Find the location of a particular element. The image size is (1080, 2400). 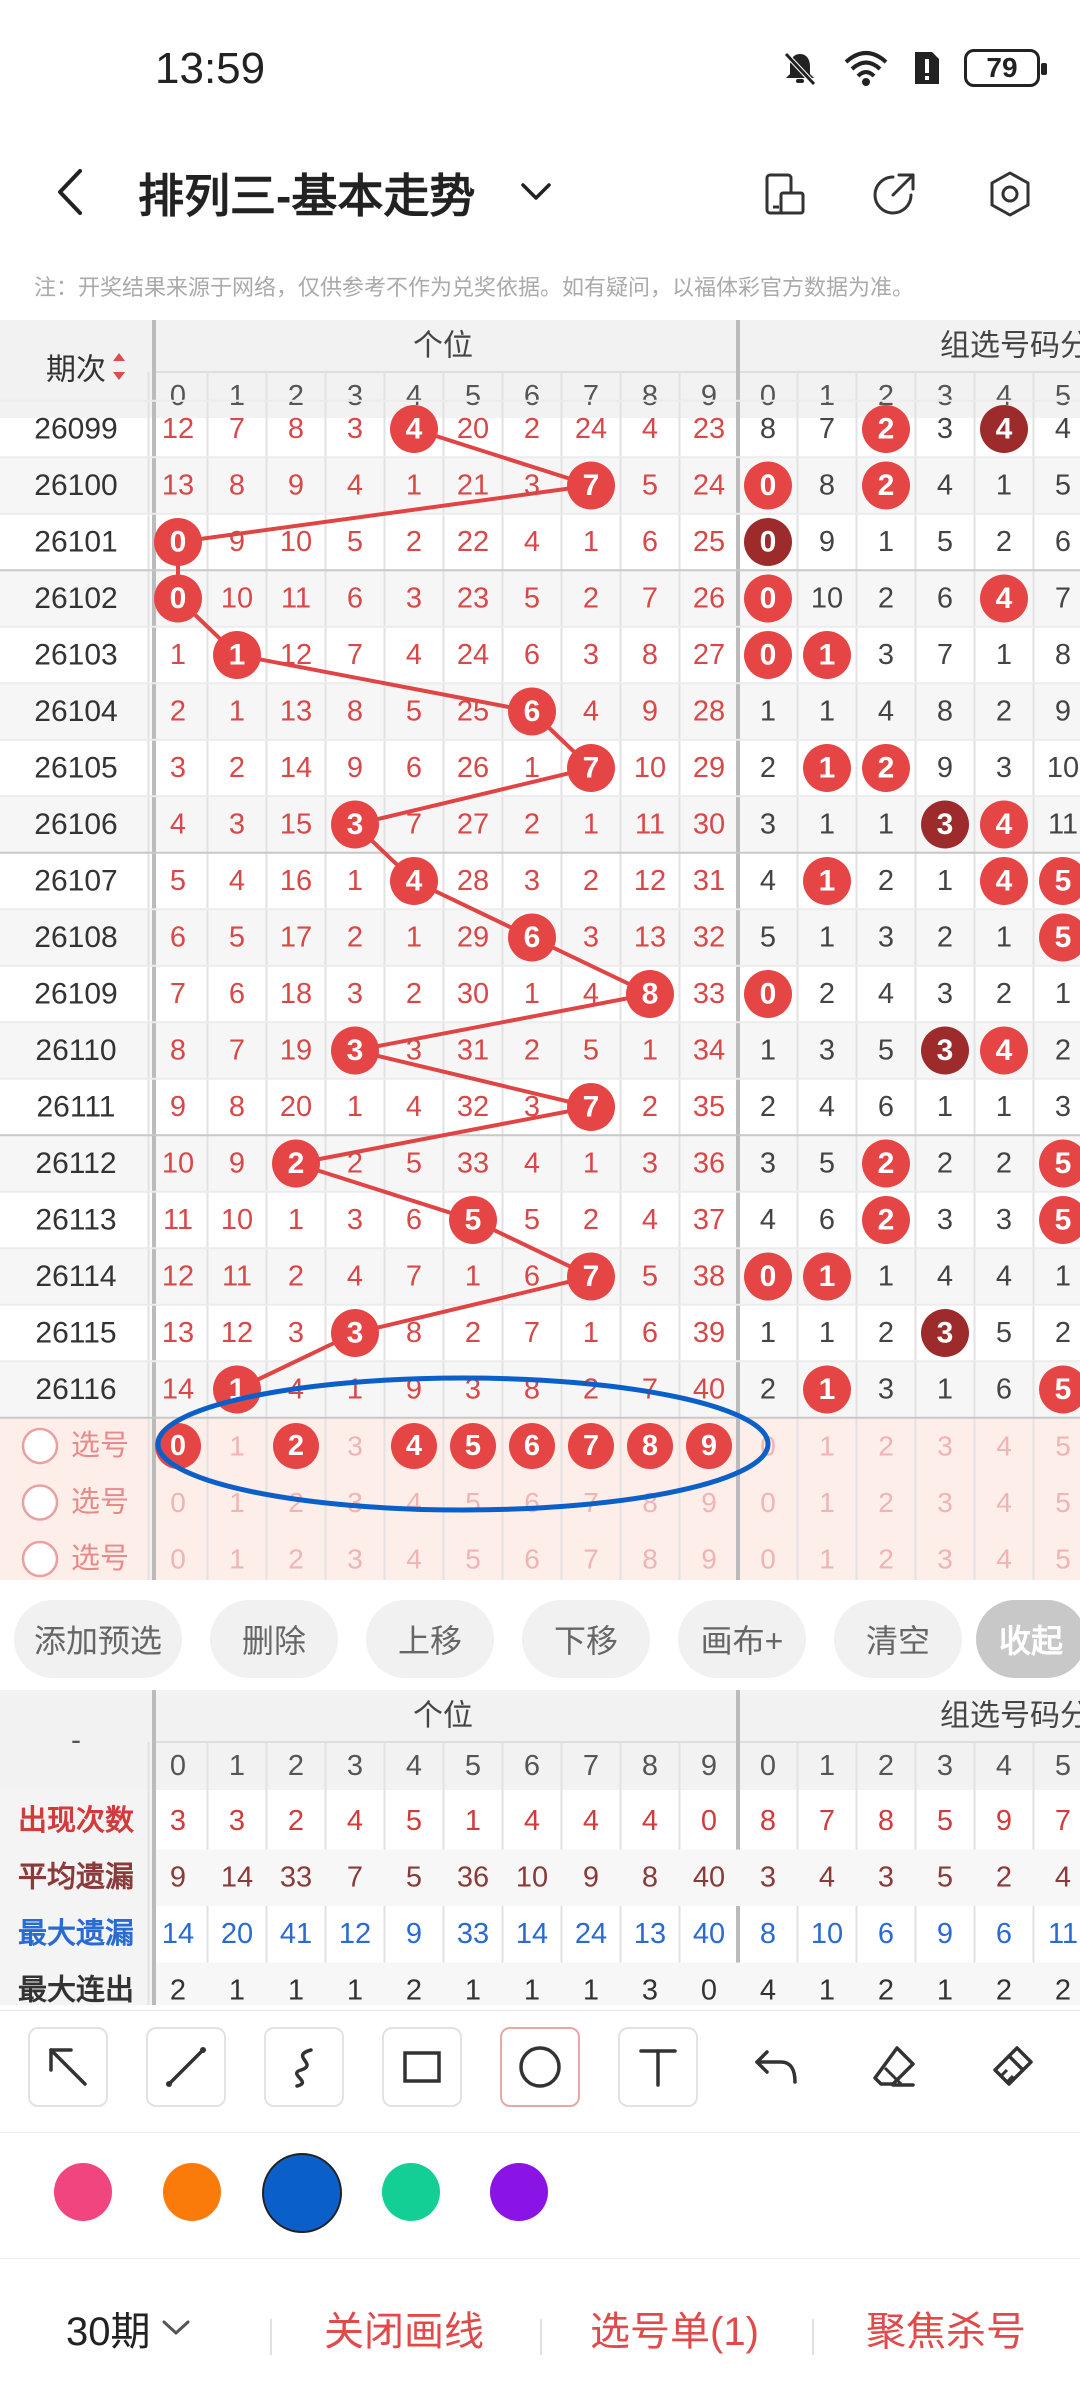

settings-button is located at coordinates (1010, 194).